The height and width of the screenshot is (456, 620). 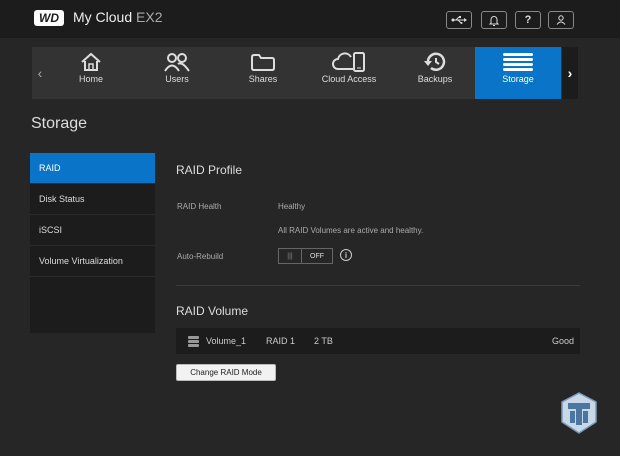 What do you see at coordinates (90, 79) in the screenshot?
I see `nav-home-label: Home` at bounding box center [90, 79].